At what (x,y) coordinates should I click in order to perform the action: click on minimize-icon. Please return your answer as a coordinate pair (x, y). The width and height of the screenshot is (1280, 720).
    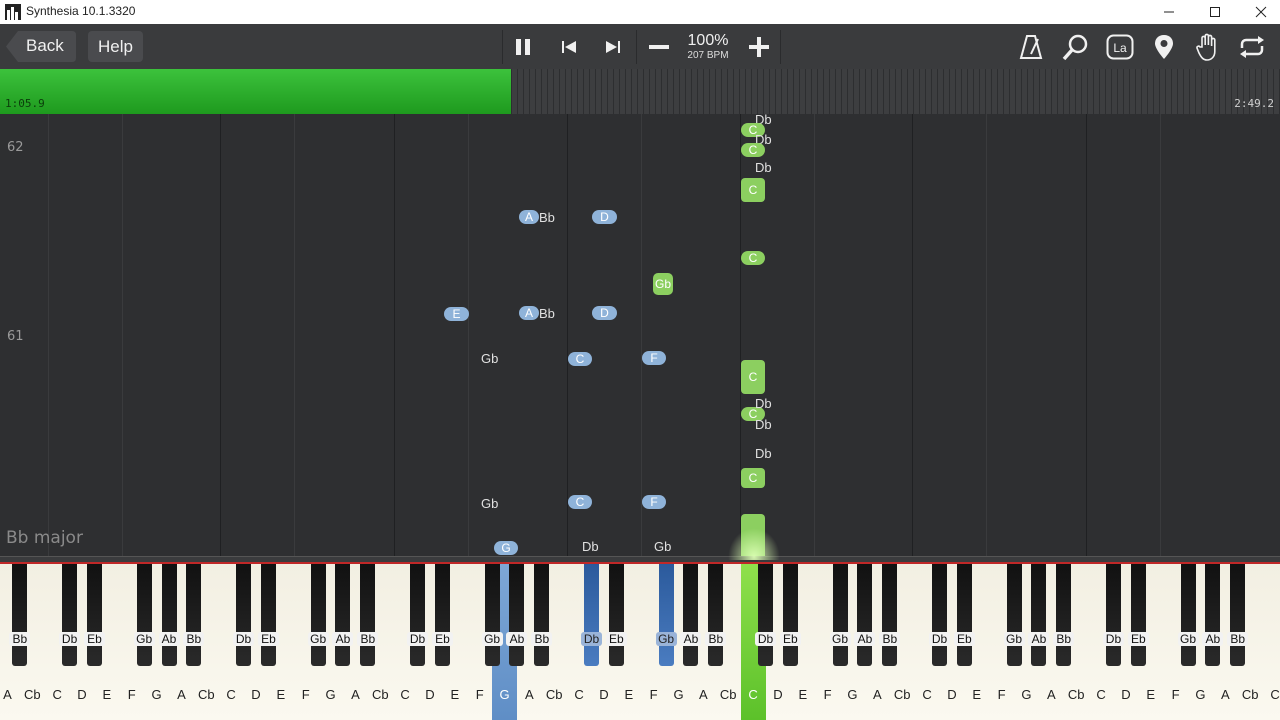
    Looking at the image, I should click on (1169, 12).